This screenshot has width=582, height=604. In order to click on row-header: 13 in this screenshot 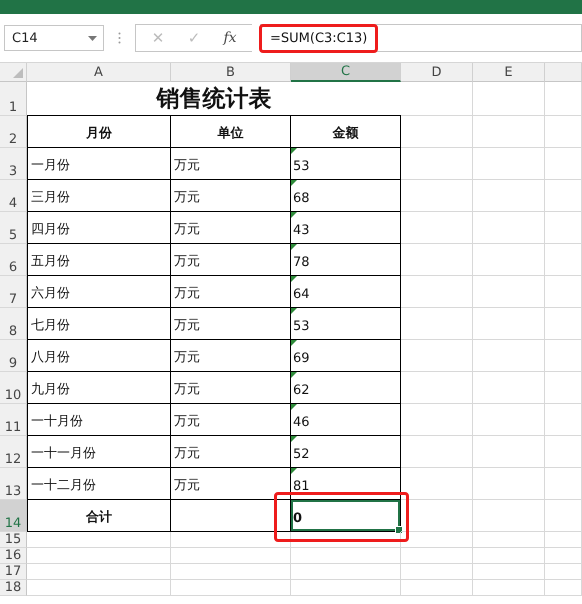, I will do `click(13, 484)`.